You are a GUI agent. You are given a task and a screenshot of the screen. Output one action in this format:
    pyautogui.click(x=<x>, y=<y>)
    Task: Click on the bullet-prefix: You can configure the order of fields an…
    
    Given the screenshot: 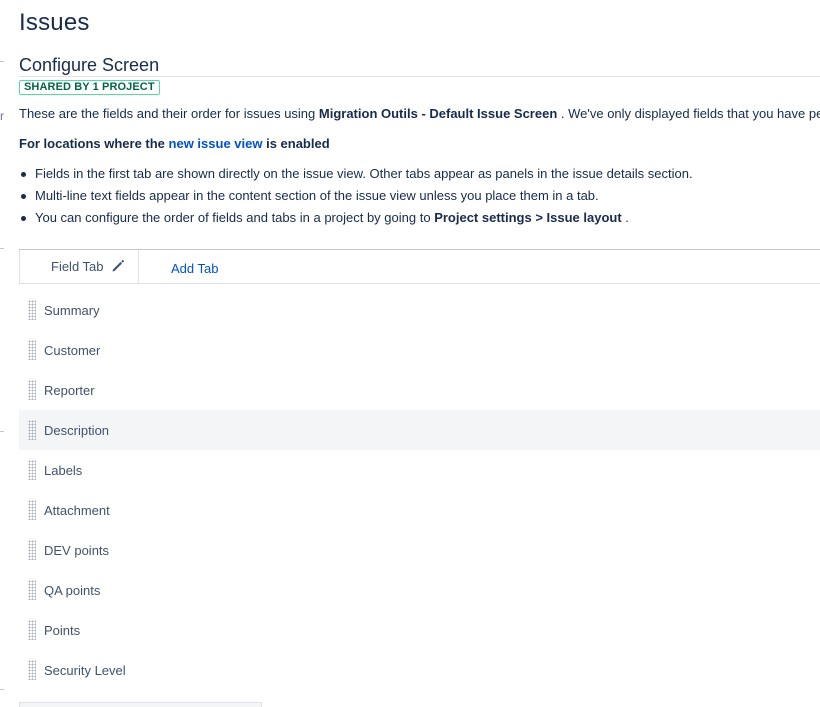 What is the action you would take?
    pyautogui.click(x=235, y=217)
    